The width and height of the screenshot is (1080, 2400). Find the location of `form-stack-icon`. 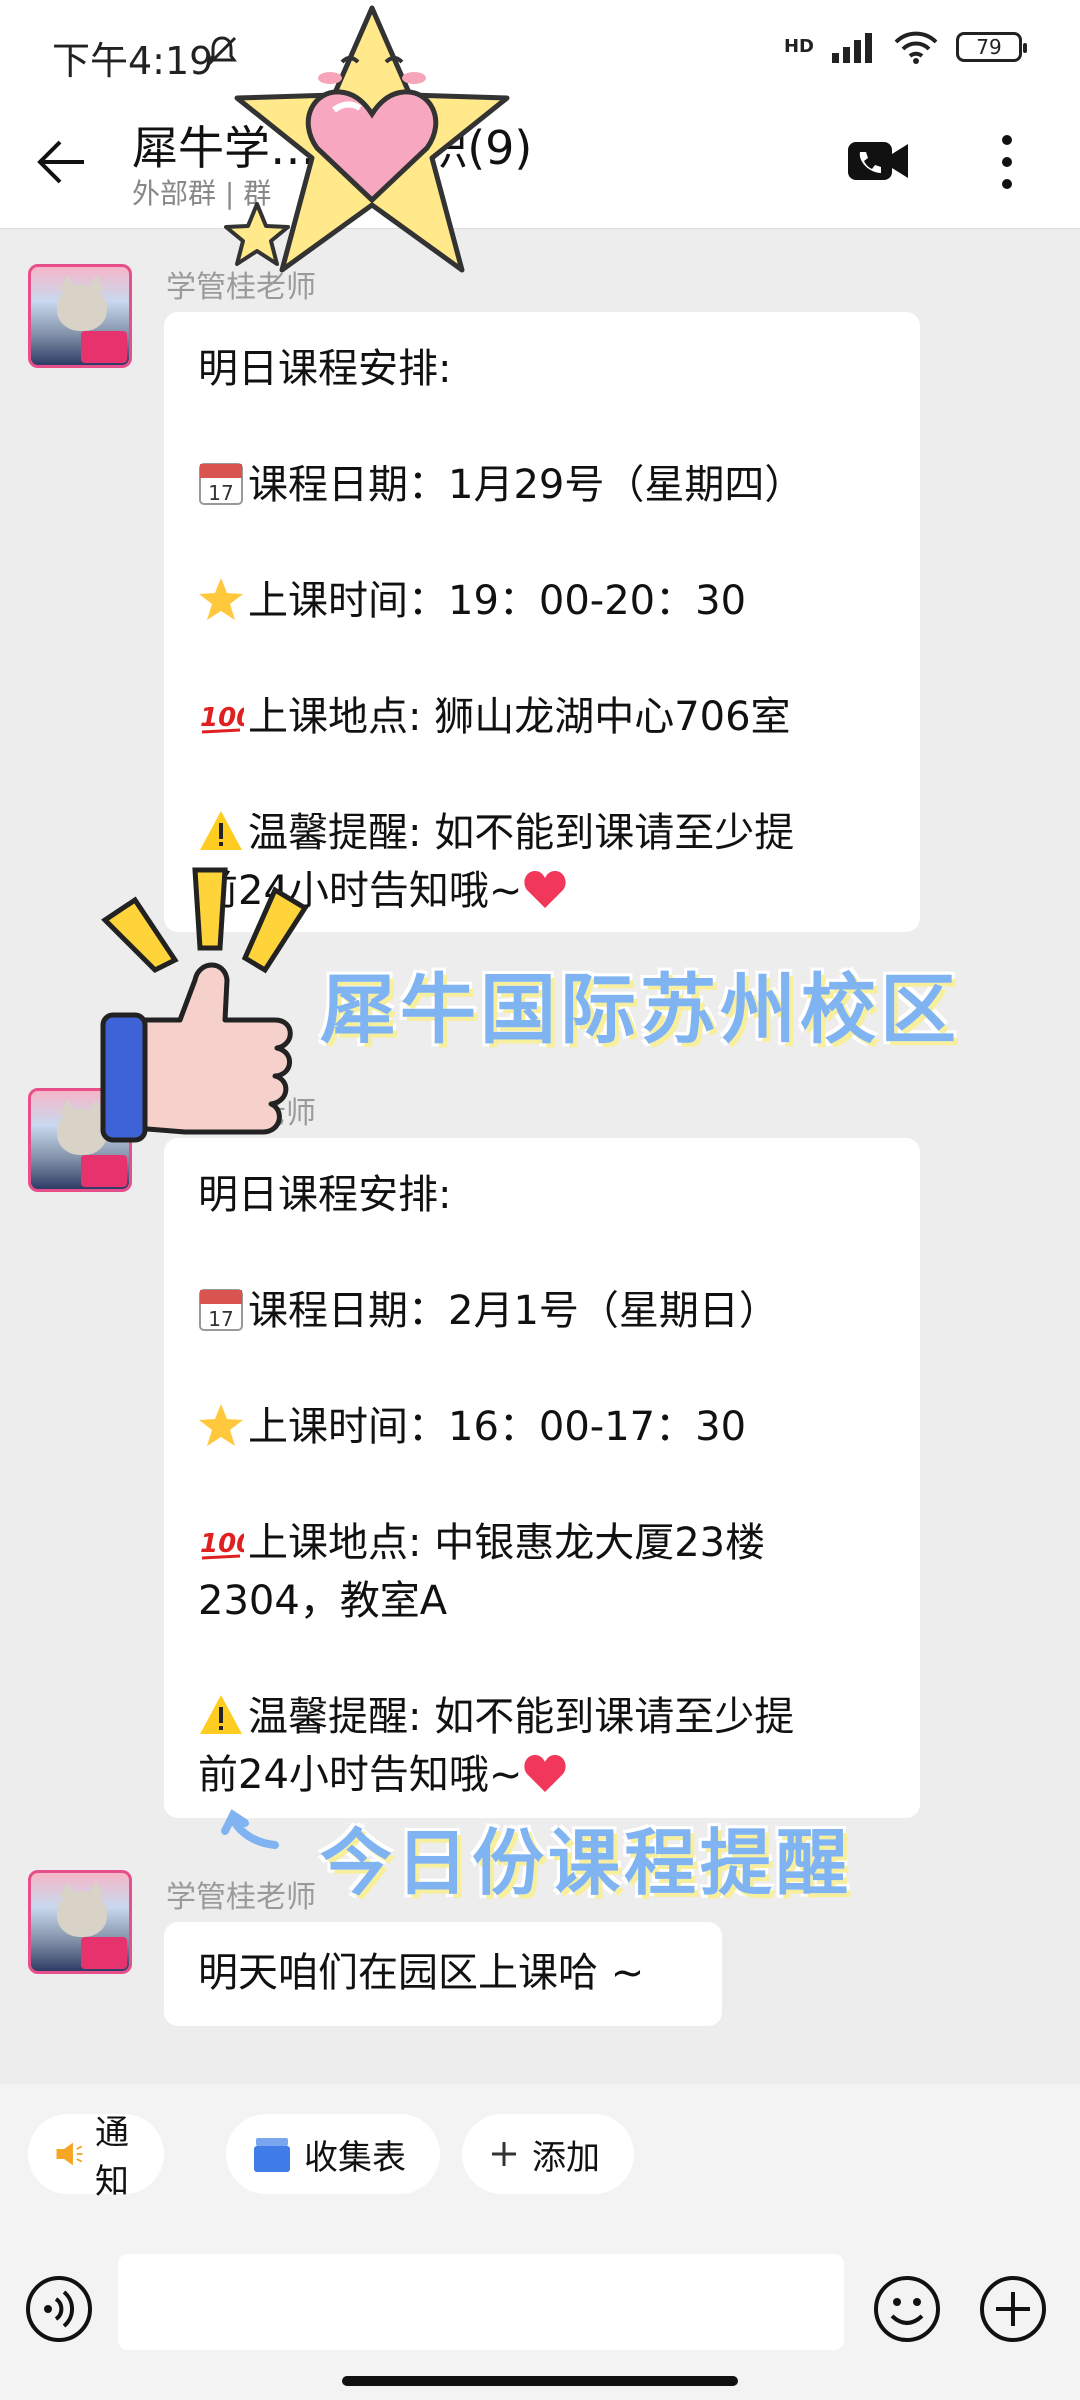

form-stack-icon is located at coordinates (272, 2155).